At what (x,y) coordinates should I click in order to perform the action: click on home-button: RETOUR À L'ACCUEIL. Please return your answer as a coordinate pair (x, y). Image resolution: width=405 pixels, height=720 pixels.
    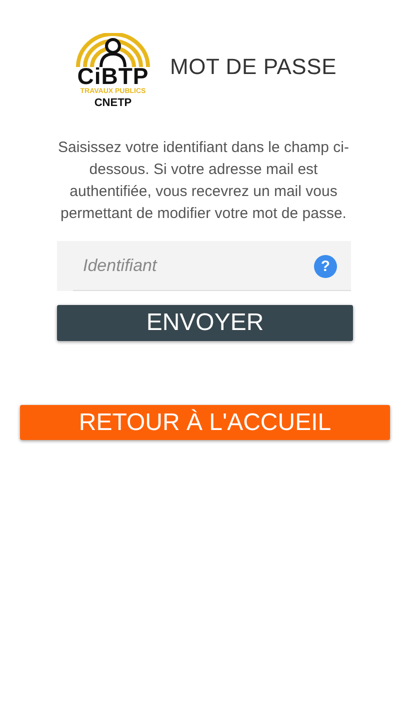
    Looking at the image, I should click on (205, 422).